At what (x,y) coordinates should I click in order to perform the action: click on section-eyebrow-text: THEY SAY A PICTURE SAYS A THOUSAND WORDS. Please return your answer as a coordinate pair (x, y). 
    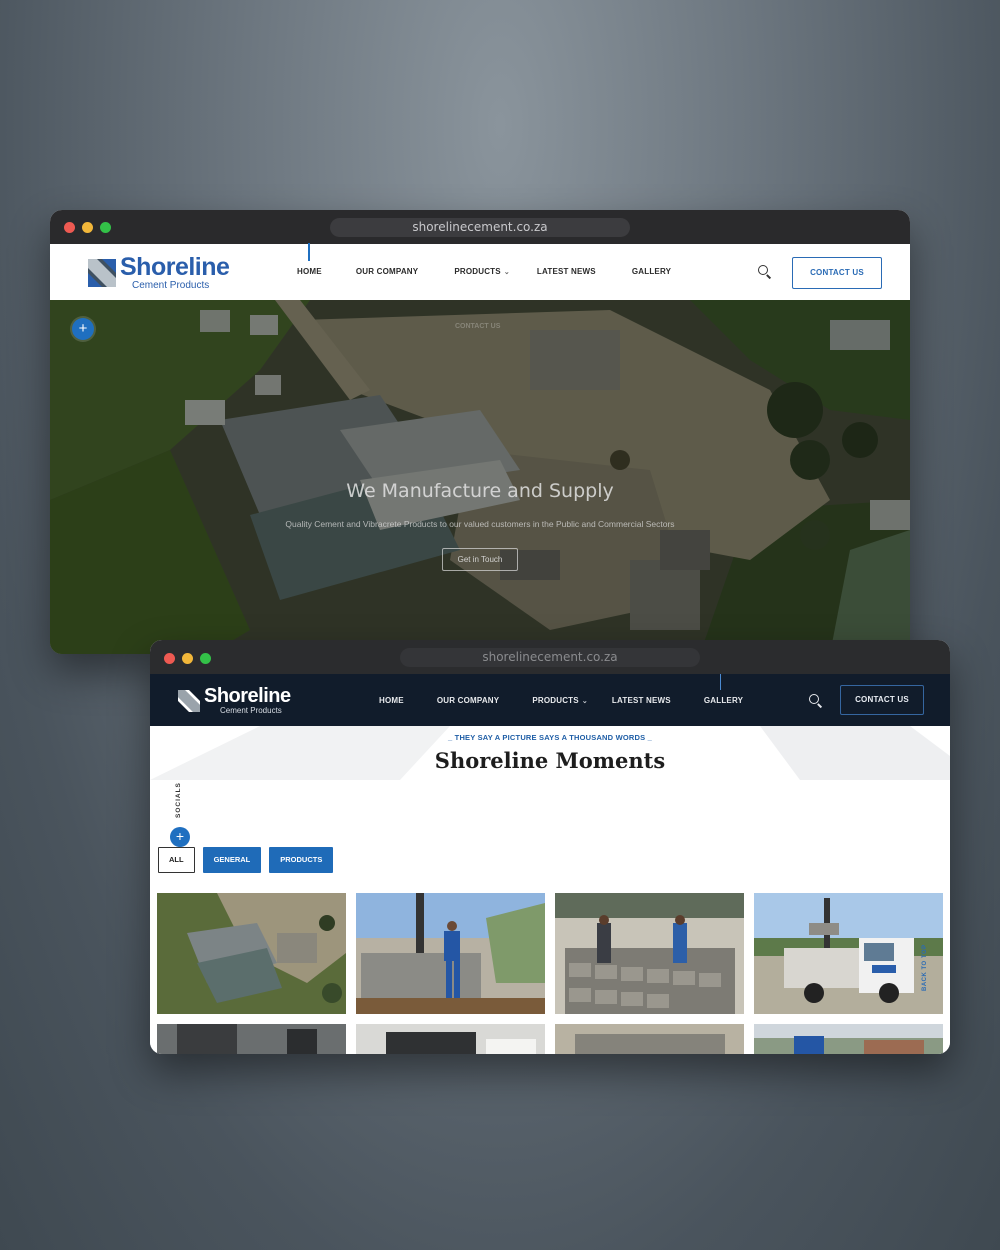
    Looking at the image, I should click on (550, 737).